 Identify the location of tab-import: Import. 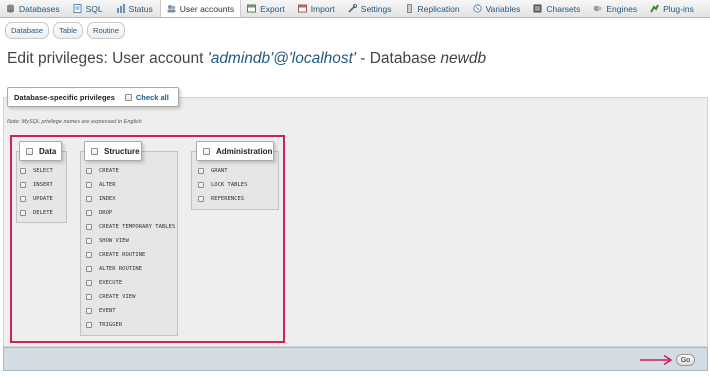
(317, 8).